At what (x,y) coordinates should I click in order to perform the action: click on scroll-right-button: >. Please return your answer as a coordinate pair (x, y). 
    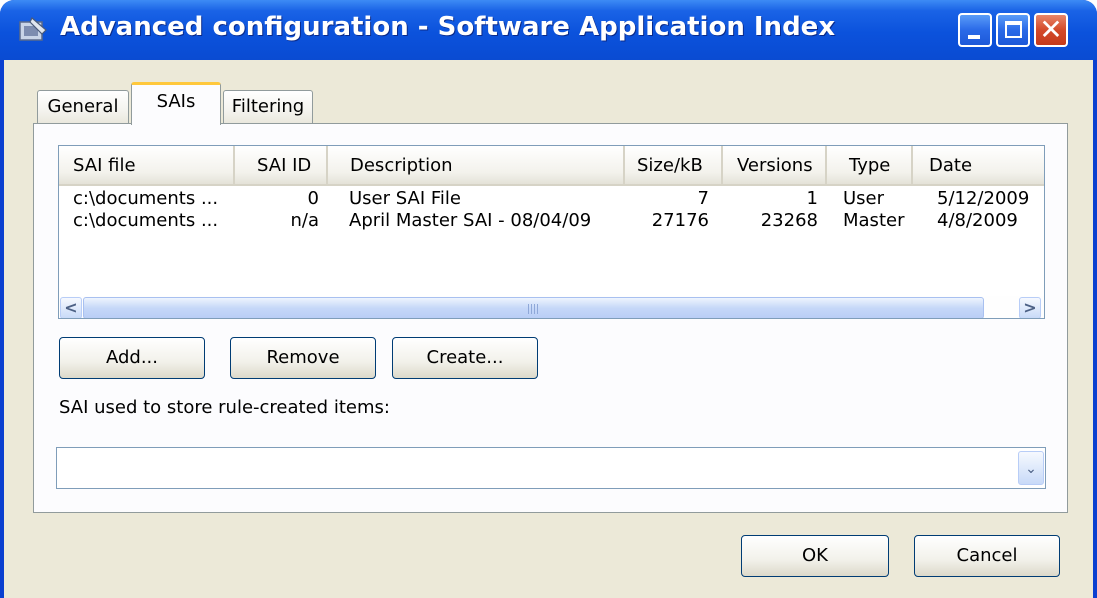
    Looking at the image, I should click on (1030, 307).